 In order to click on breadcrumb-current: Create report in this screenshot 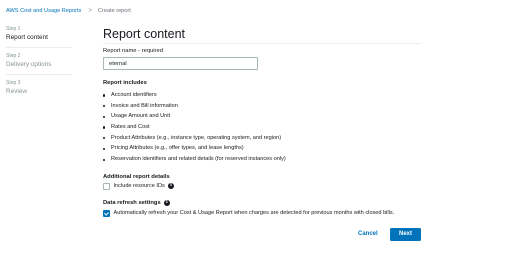, I will do `click(114, 11)`.